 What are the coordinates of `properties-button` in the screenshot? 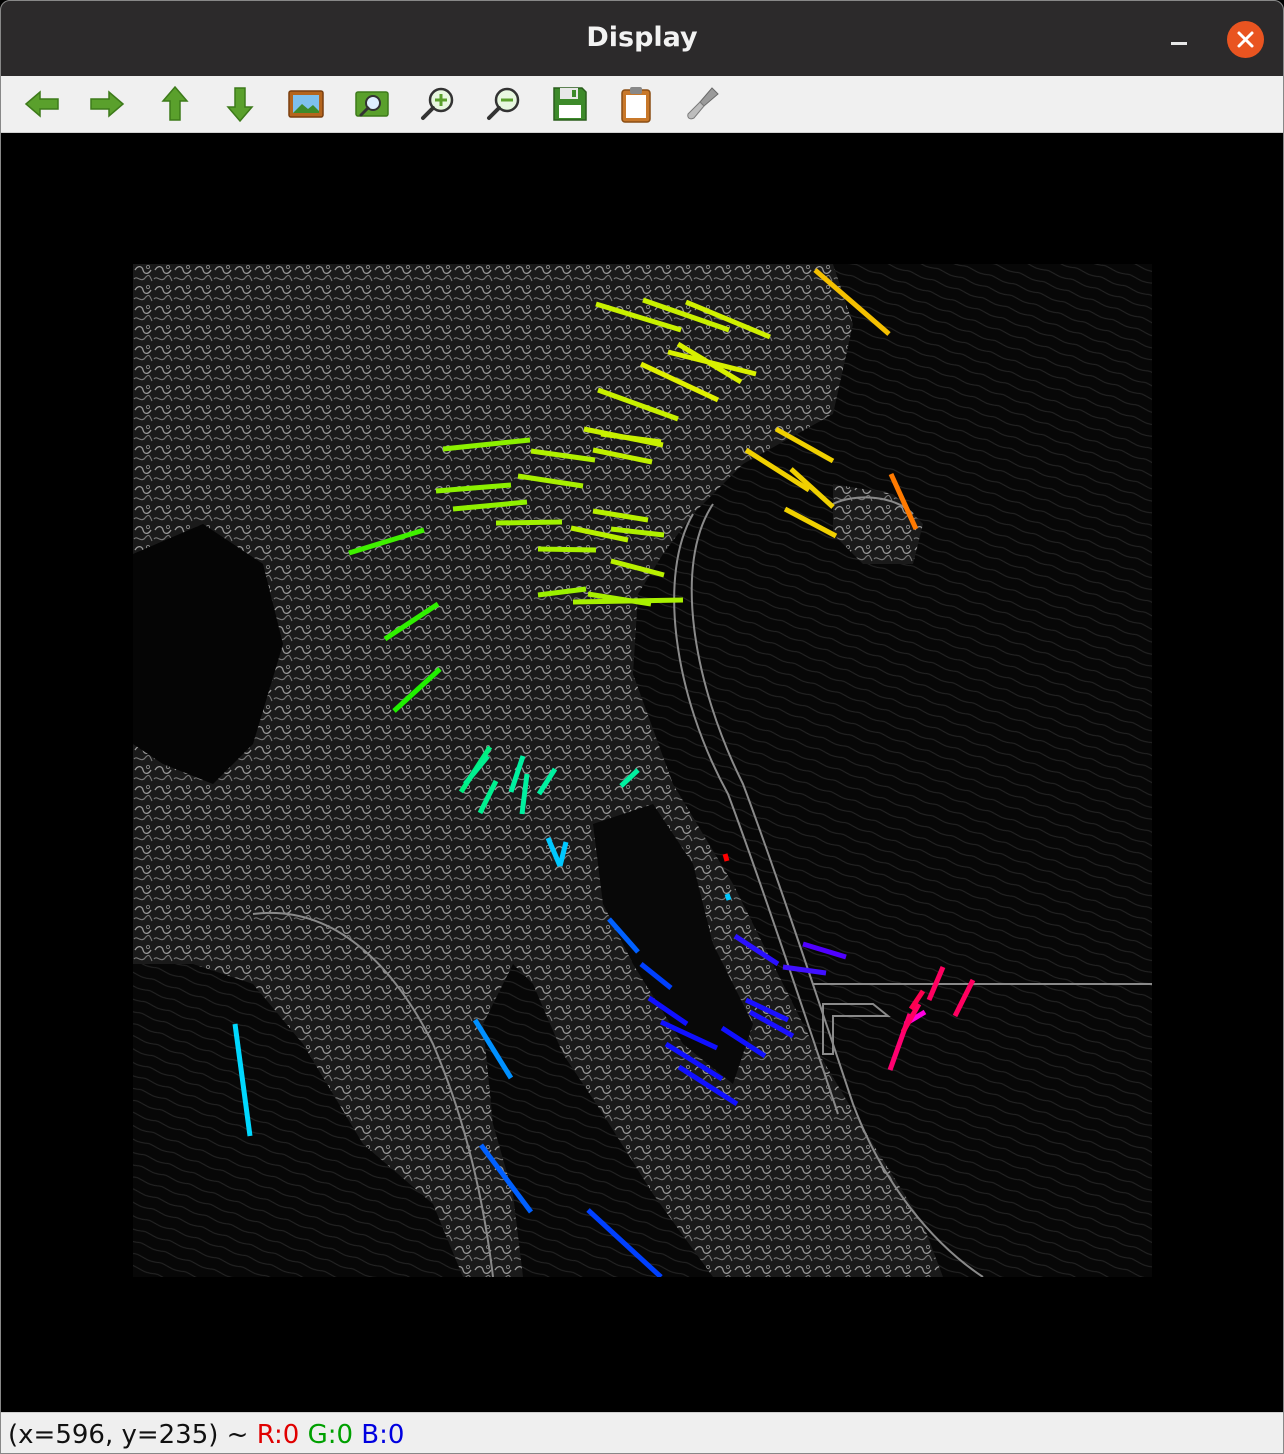 It's located at (702, 104).